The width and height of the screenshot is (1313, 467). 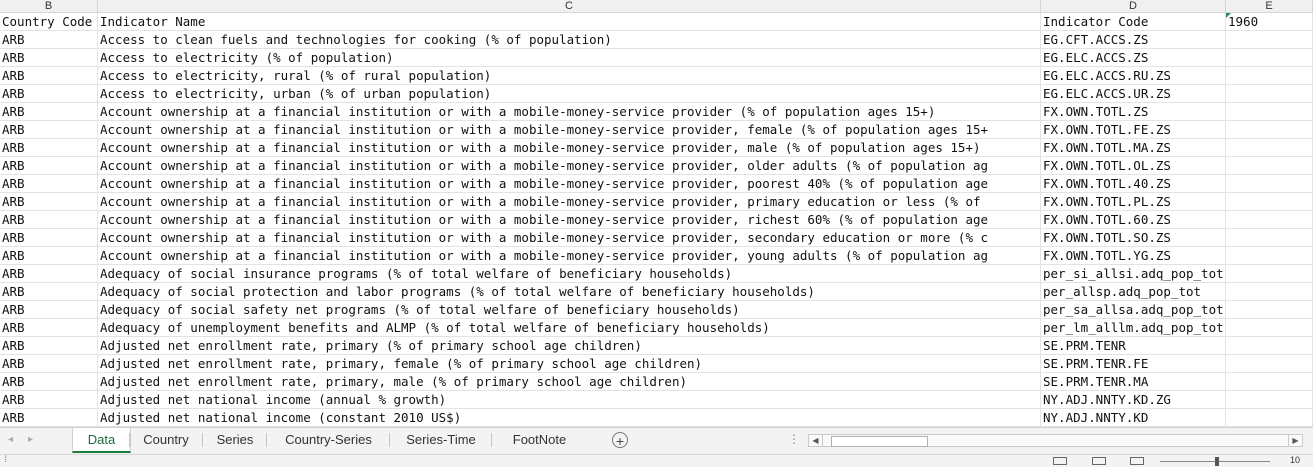 What do you see at coordinates (1133, 58) in the screenshot?
I see `cell-indicator-code: EG.ELC.ACCS.ZS` at bounding box center [1133, 58].